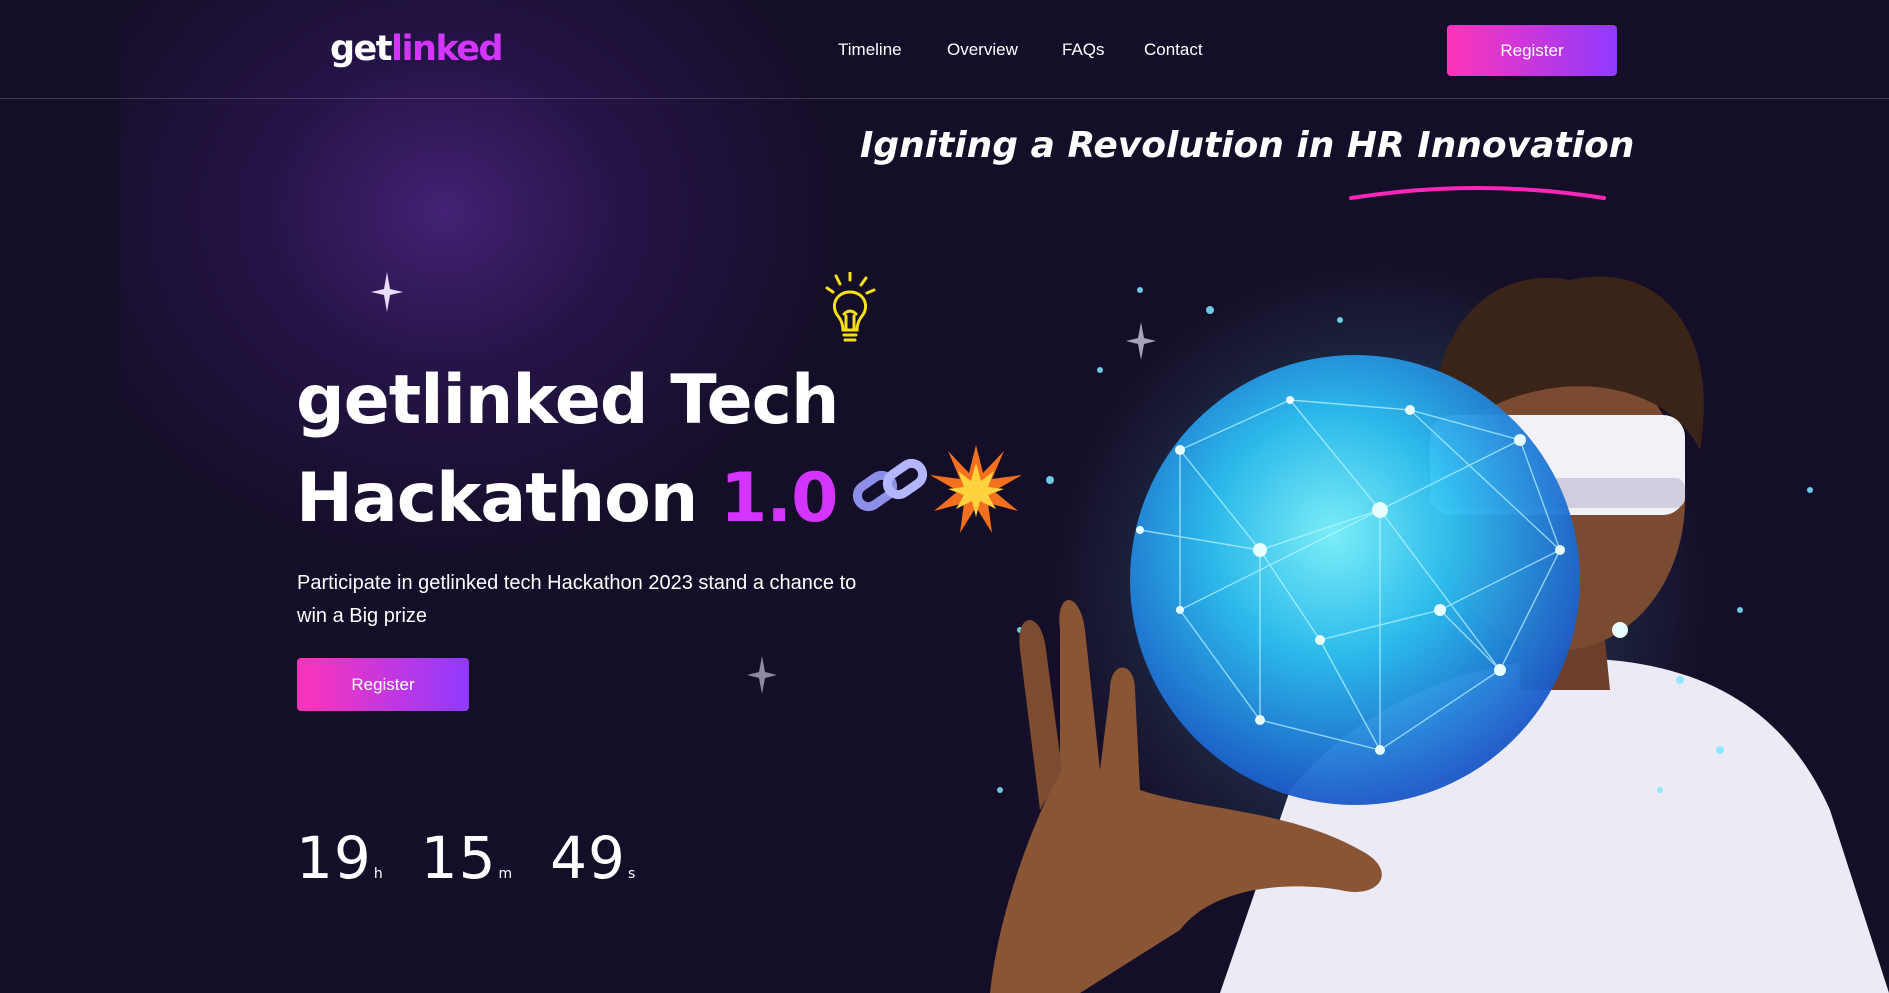 Image resolution: width=1889 pixels, height=993 pixels. What do you see at coordinates (334, 858) in the screenshot?
I see `countdown-value: 19` at bounding box center [334, 858].